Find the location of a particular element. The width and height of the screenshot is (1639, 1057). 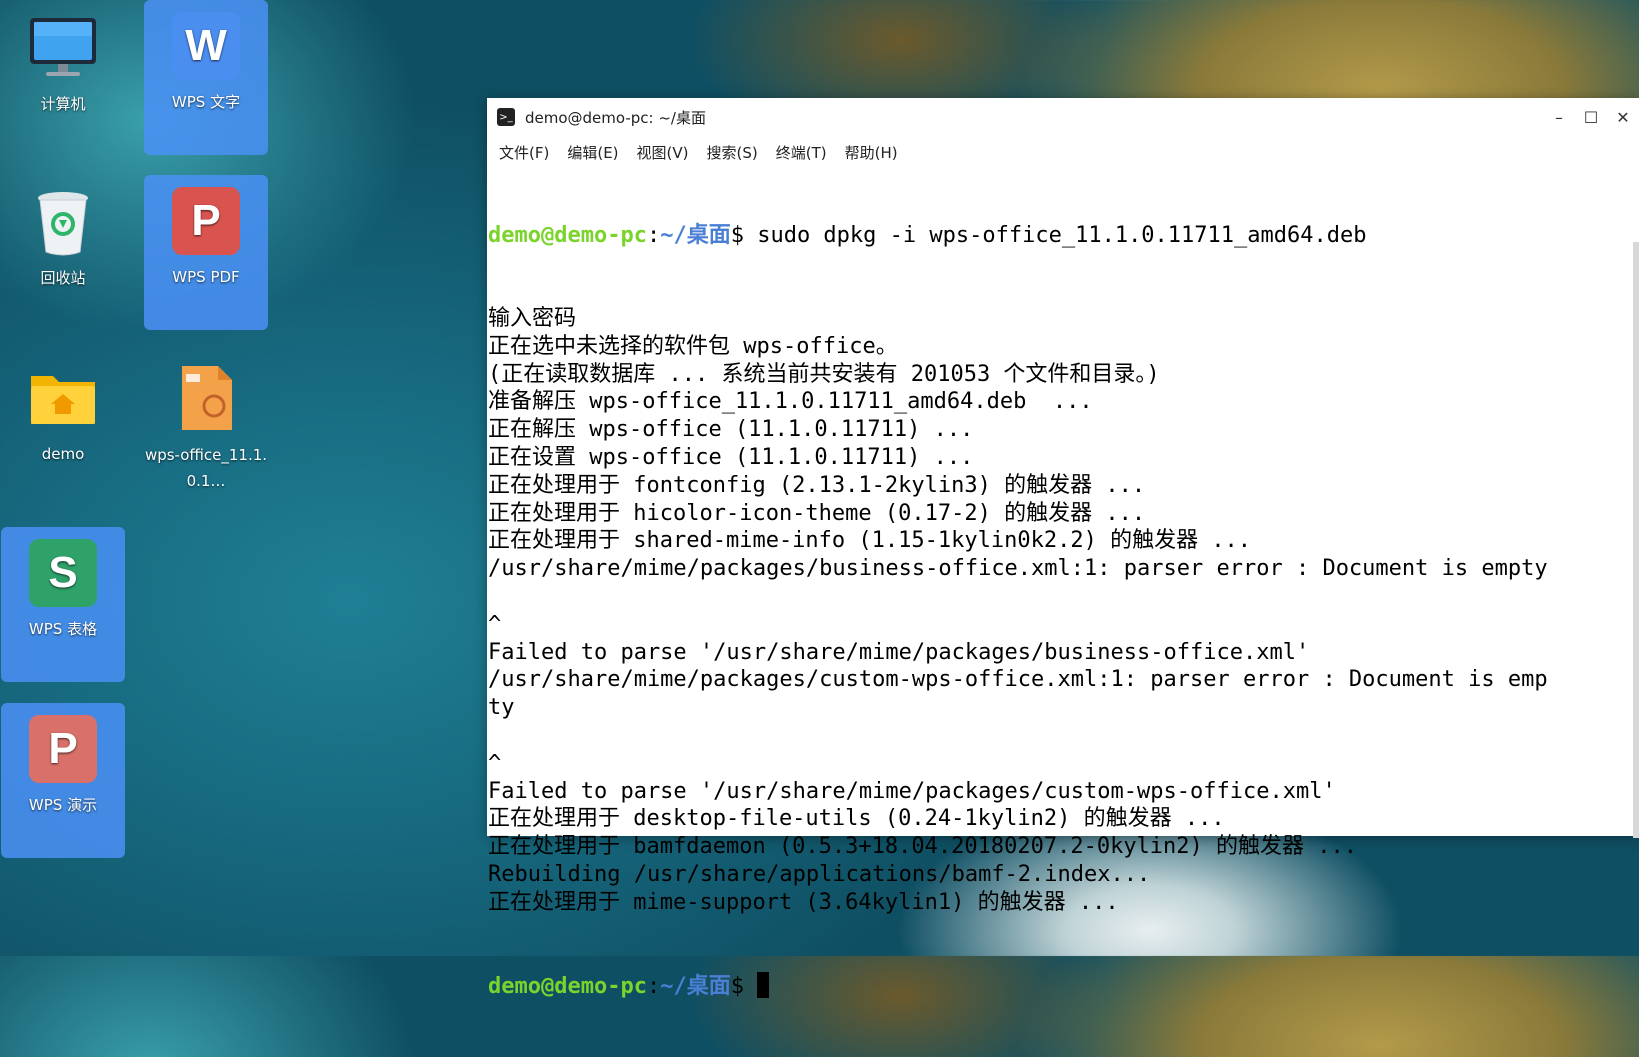

wps-present-tile: P WPS 演示 is located at coordinates (63, 780).